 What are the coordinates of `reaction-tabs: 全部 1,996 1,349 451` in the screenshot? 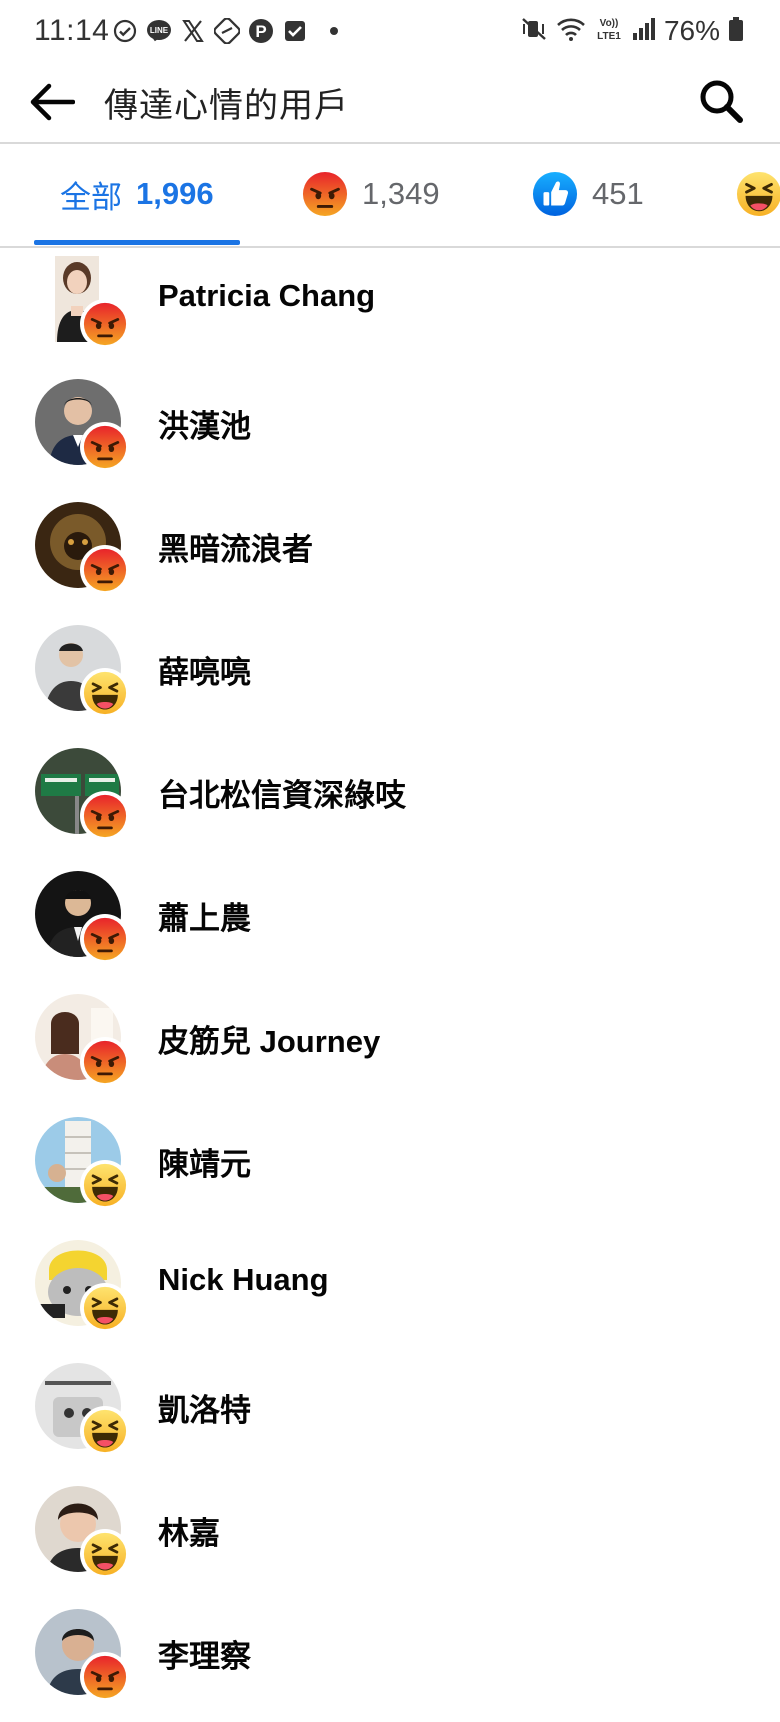 It's located at (390, 196).